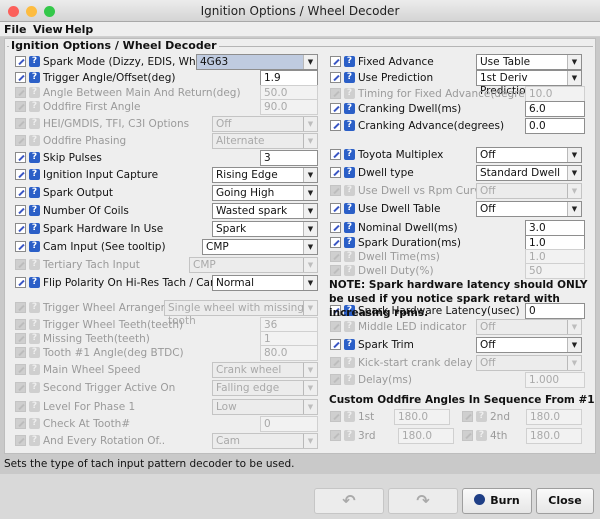 The image size is (600, 519). I want to click on minimize-window-icon, so click(31, 11).